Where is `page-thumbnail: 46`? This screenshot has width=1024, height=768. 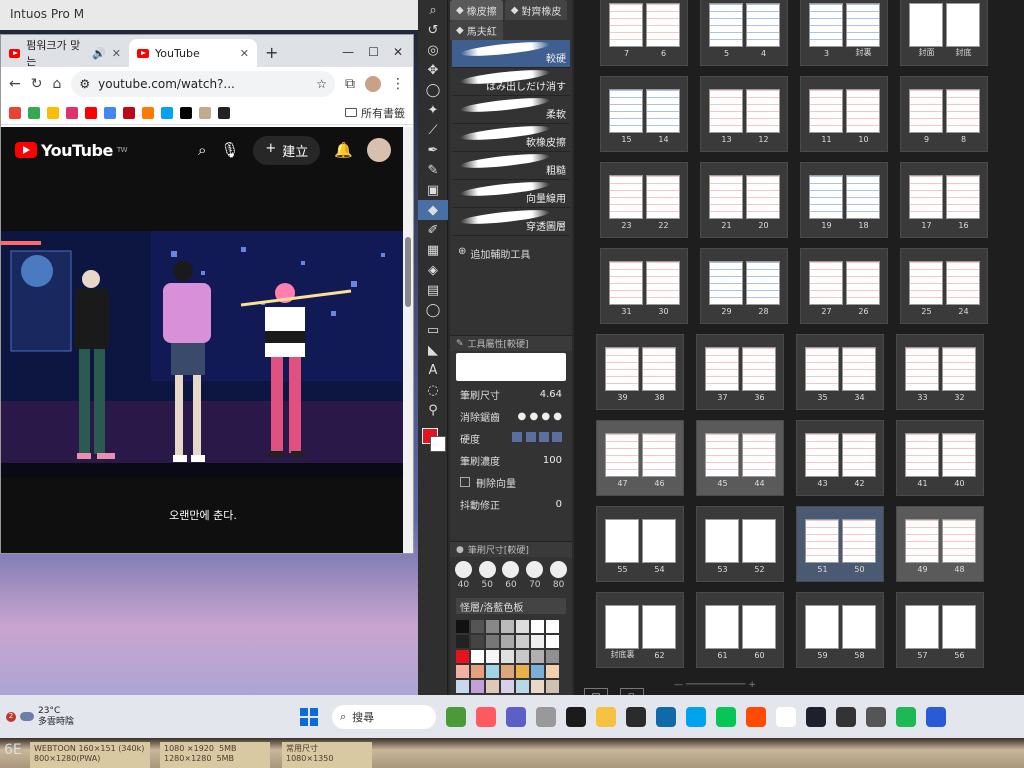
page-thumbnail: 46 is located at coordinates (658, 460).